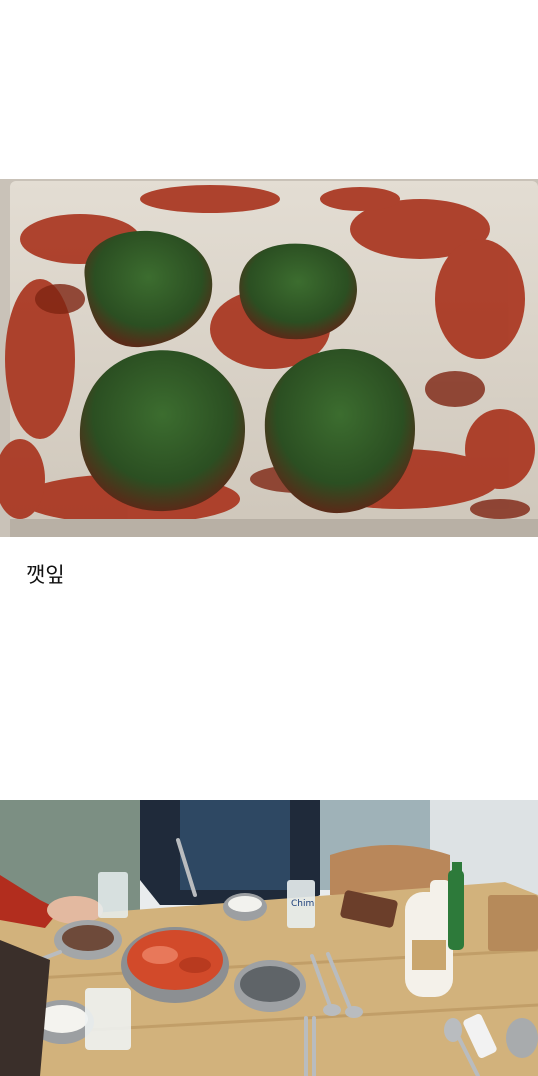 The height and width of the screenshot is (1076, 538). Describe the element at coordinates (302, 904) in the screenshot. I see `glass-label-text: Chim` at that location.